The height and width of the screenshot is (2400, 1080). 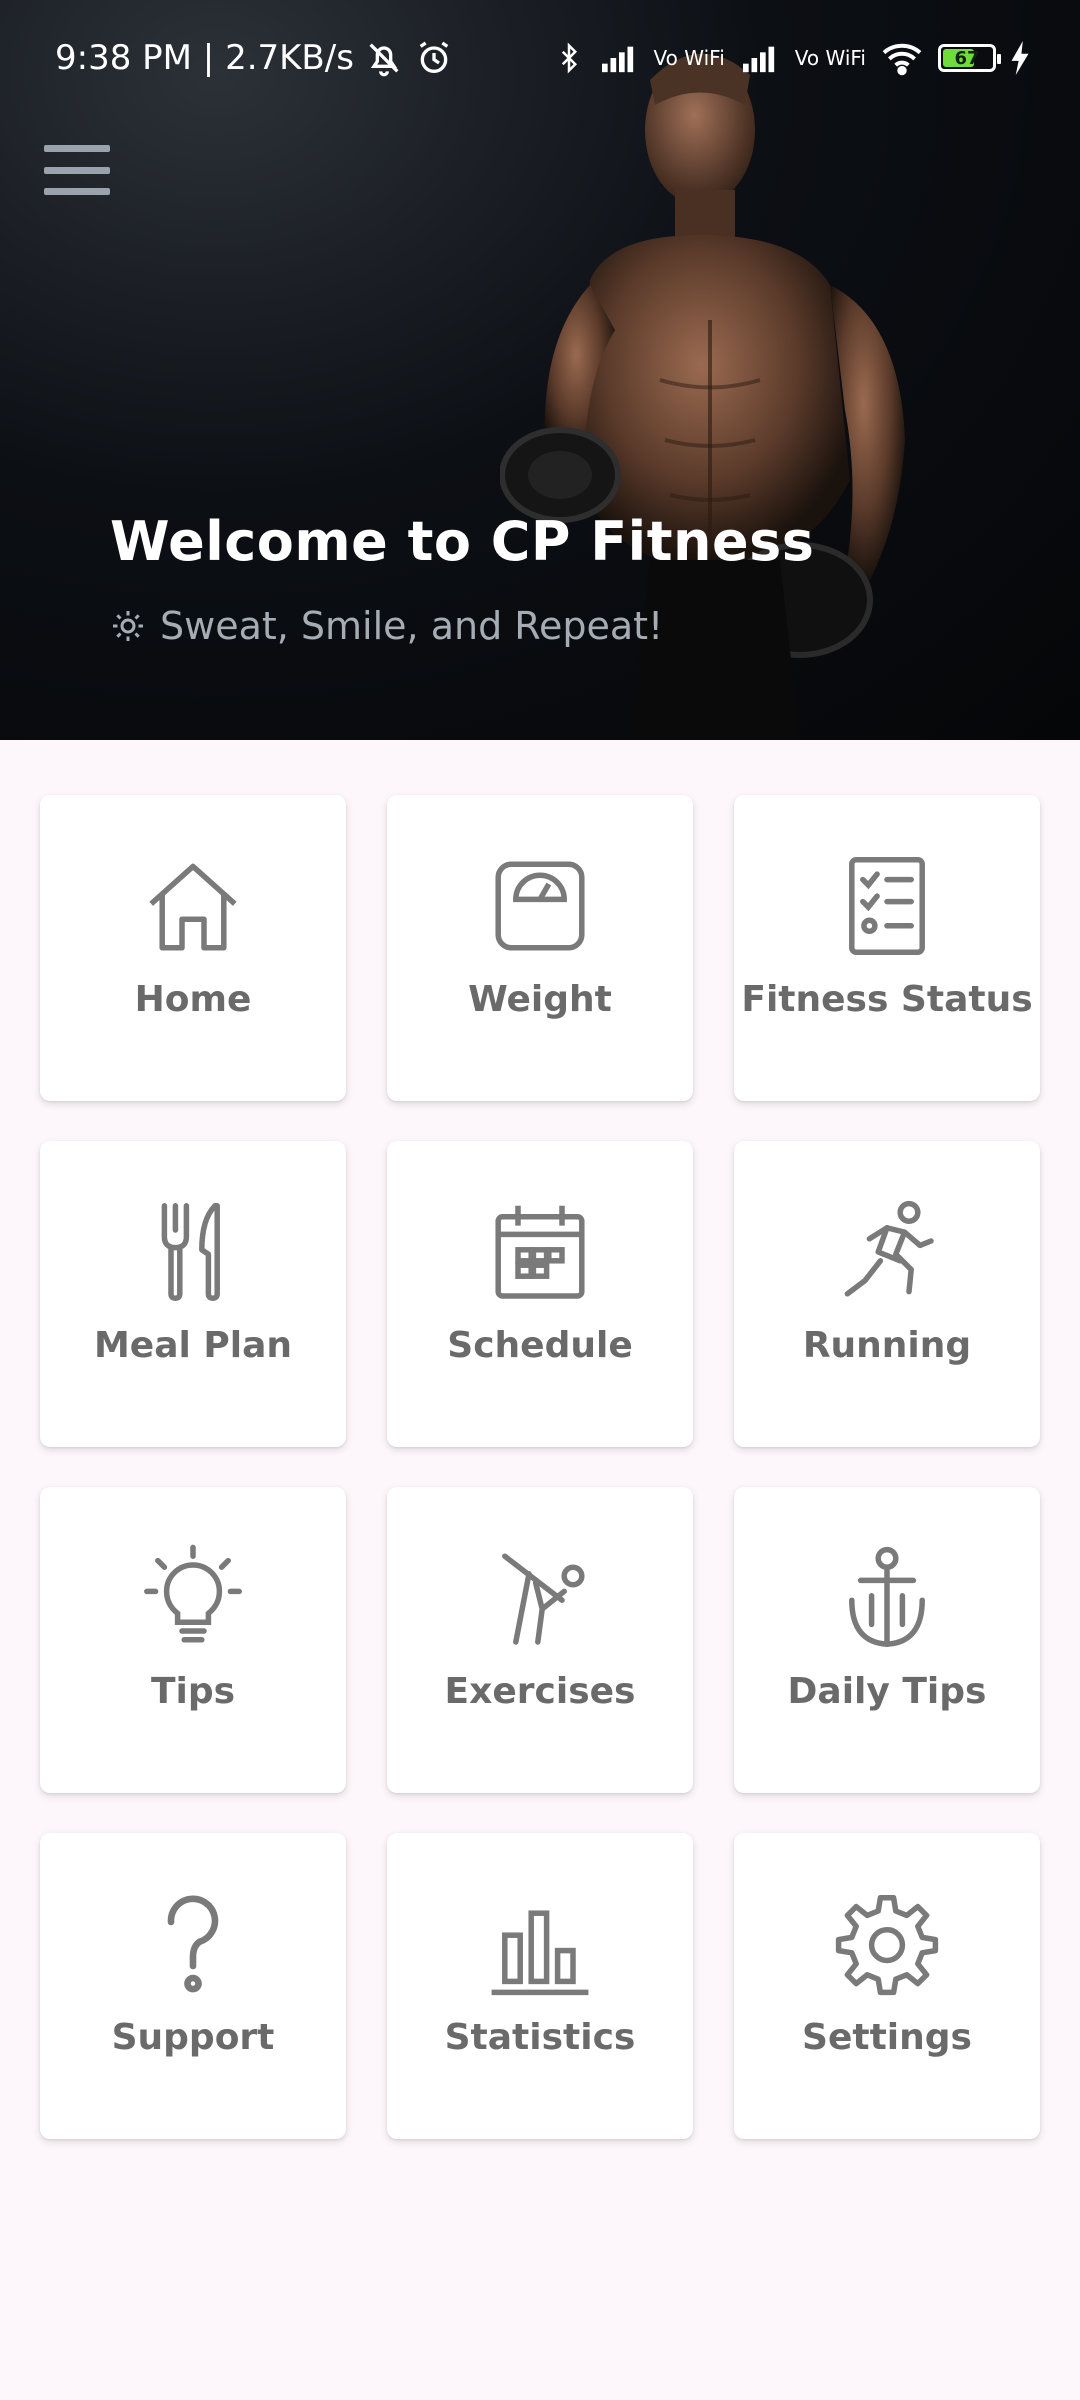 I want to click on status-time-speed: 9:38 PM | 2.7KB/s, so click(x=204, y=58).